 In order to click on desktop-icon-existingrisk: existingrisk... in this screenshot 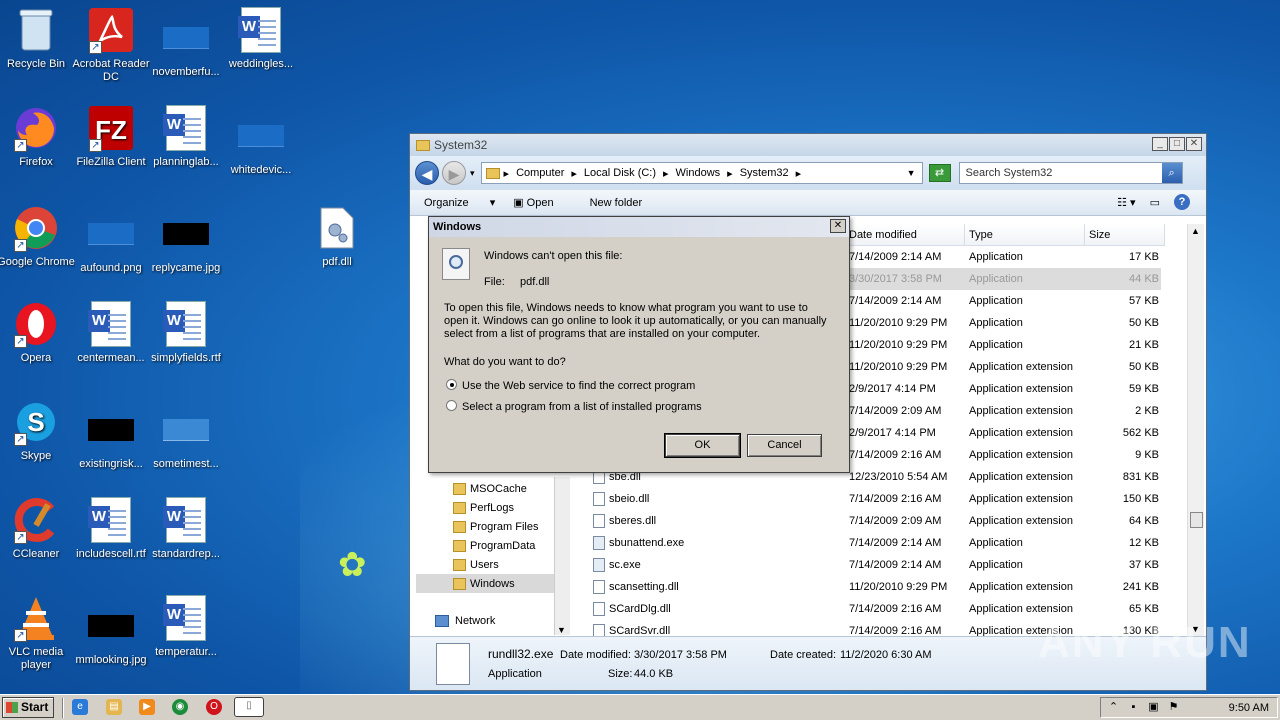, I will do `click(111, 438)`.